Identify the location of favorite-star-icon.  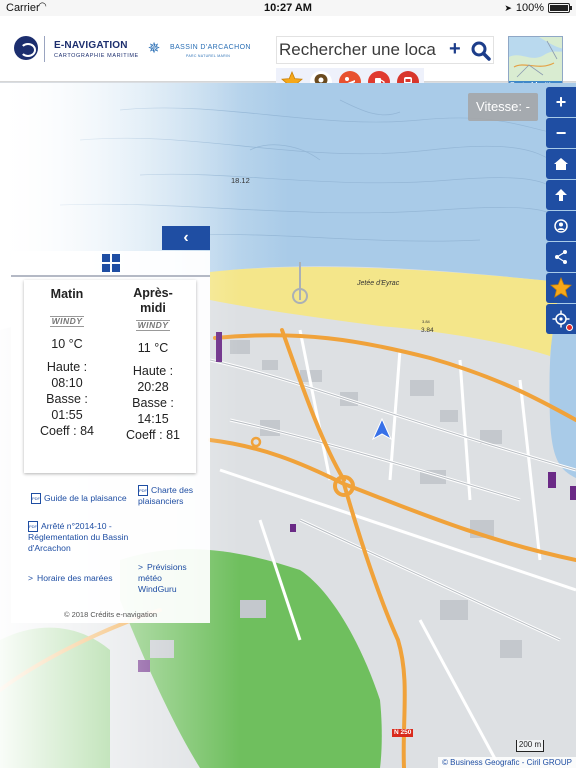
(561, 287).